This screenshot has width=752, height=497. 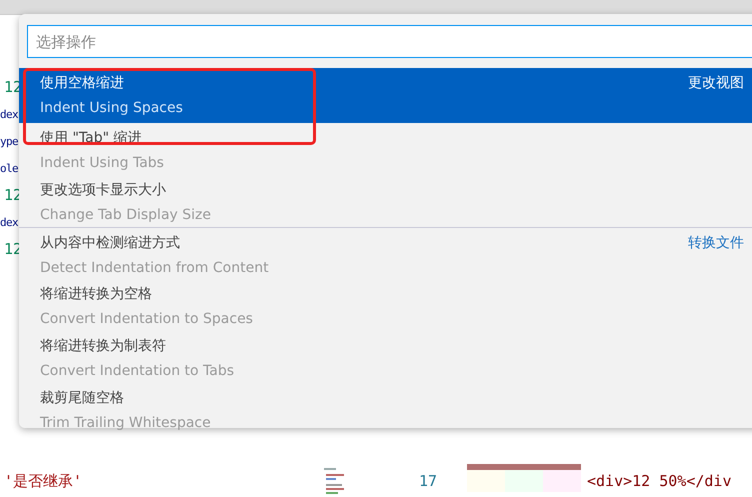 I want to click on code-text: <div>12 50%</div, so click(x=659, y=481).